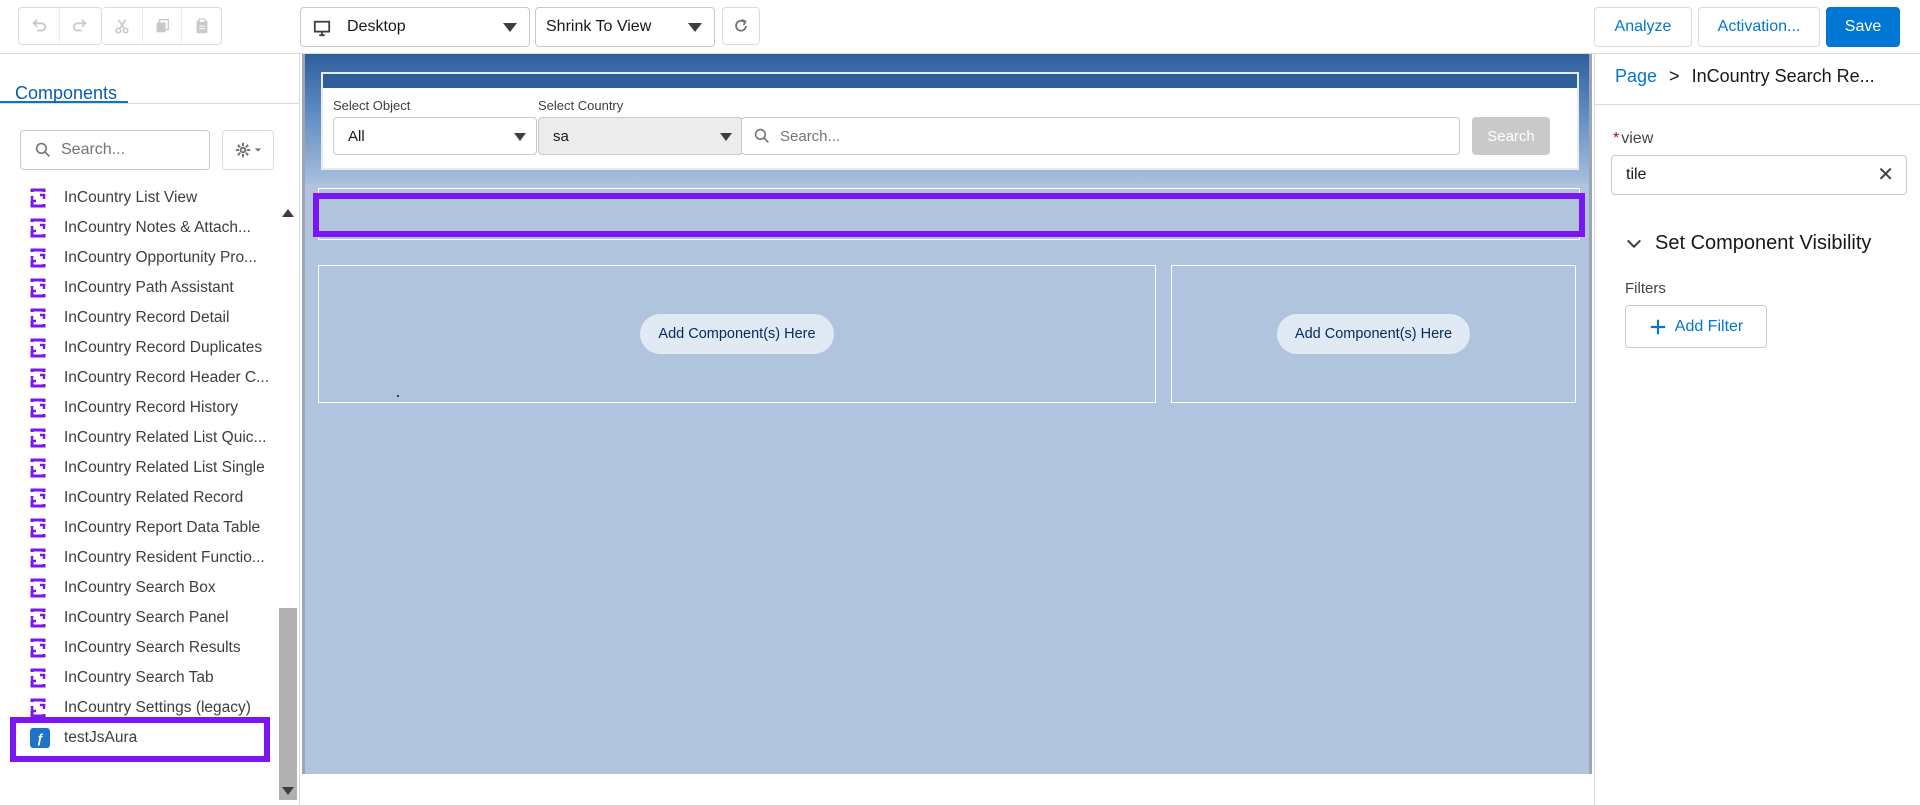  What do you see at coordinates (415, 27) in the screenshot?
I see `device-dropdown: Desktop` at bounding box center [415, 27].